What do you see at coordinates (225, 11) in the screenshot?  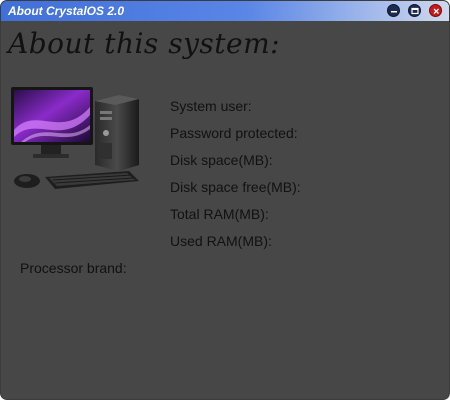 I see `title-bar: About CrystalOS 2.0` at bounding box center [225, 11].